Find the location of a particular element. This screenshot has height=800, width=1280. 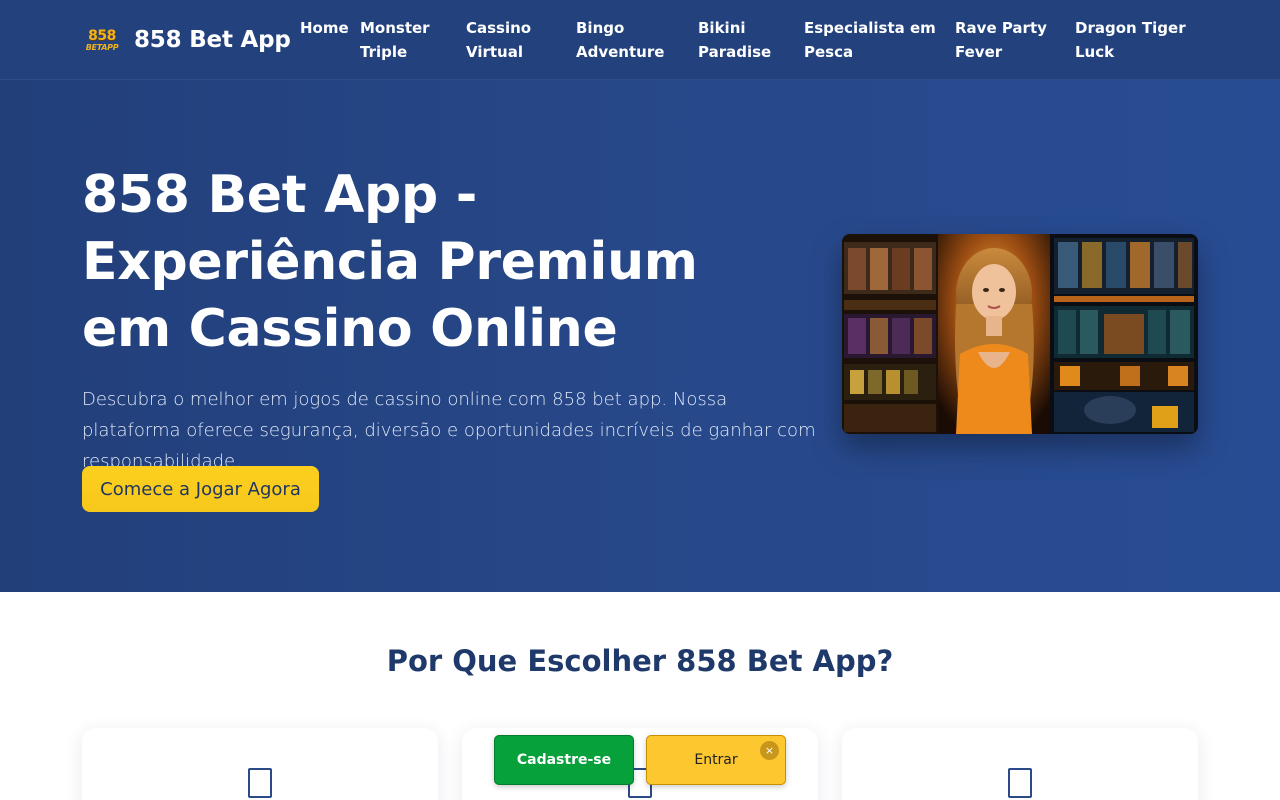

nav-item-rave-party-fever: Rave Party Fever is located at coordinates (1001, 40).